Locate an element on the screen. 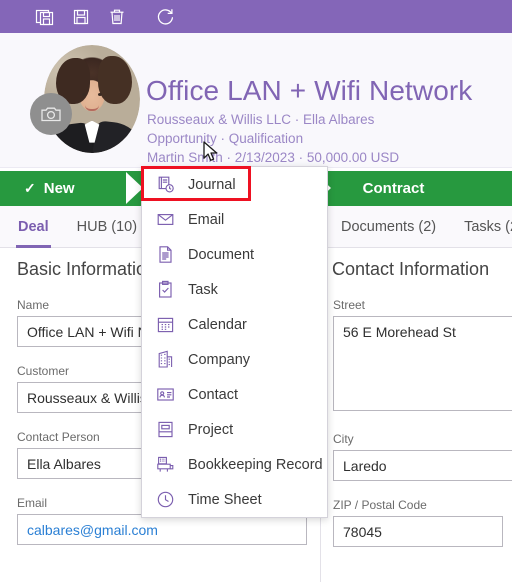  tab-documents: Documents (2) is located at coordinates (388, 227).